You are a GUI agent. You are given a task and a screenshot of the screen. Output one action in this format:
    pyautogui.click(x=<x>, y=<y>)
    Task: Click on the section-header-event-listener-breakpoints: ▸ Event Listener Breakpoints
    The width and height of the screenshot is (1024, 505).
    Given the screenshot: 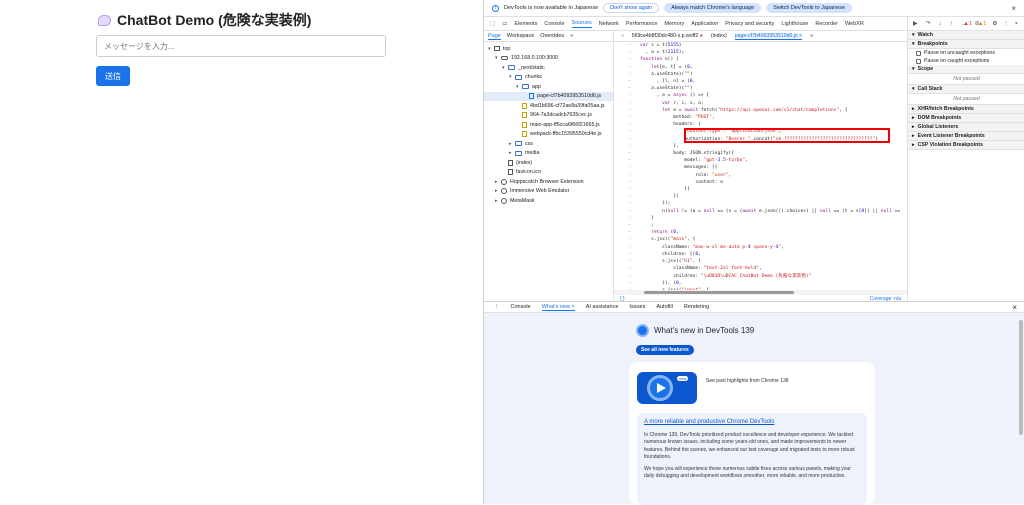 What is the action you would take?
    pyautogui.click(x=966, y=136)
    